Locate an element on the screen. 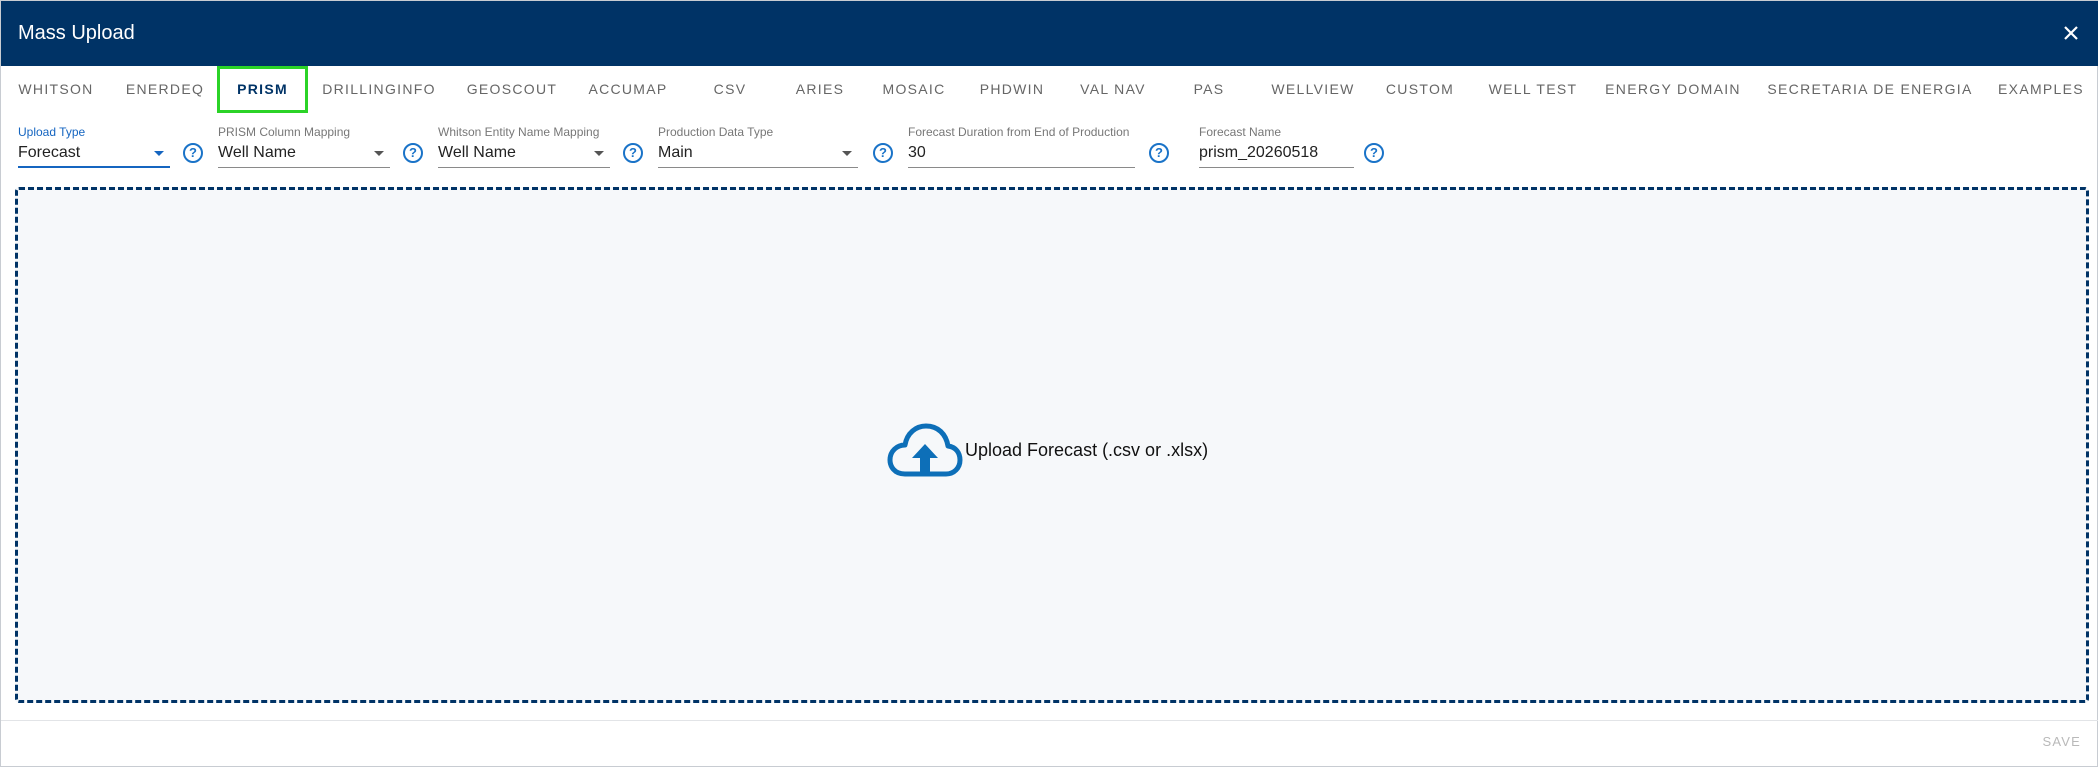  prism-column-mapping-value: Well Name is located at coordinates (257, 152).